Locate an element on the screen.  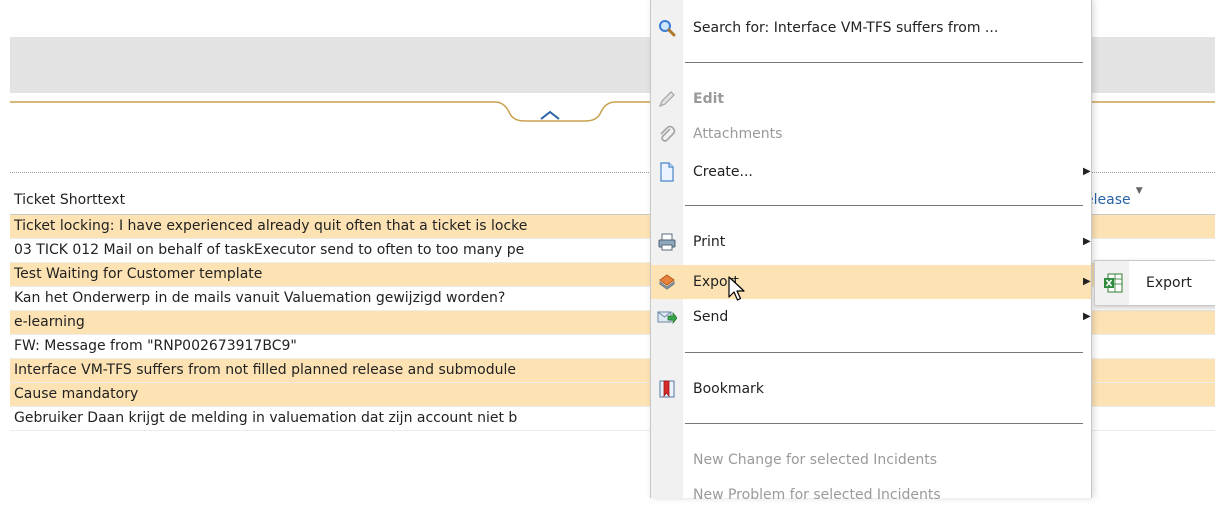
paperclip-icon is located at coordinates (668, 133).